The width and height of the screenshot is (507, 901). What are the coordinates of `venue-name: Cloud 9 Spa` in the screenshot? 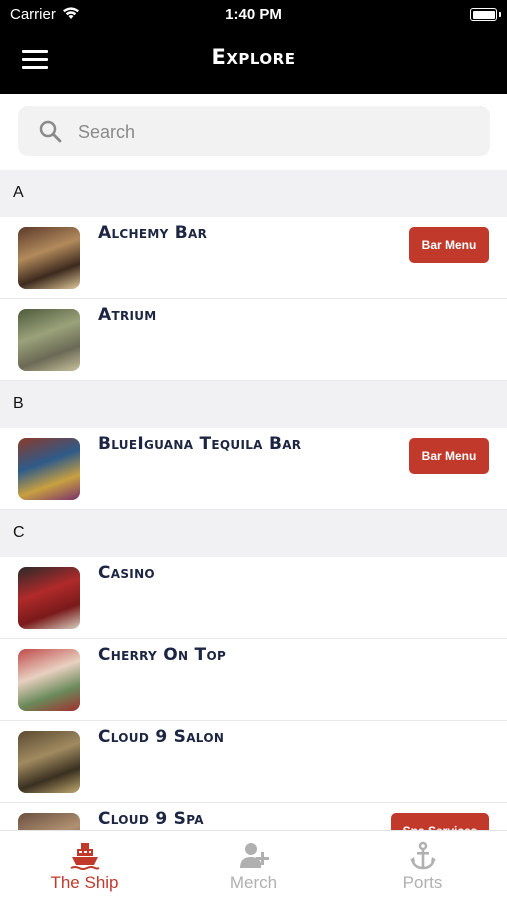 It's located at (151, 819).